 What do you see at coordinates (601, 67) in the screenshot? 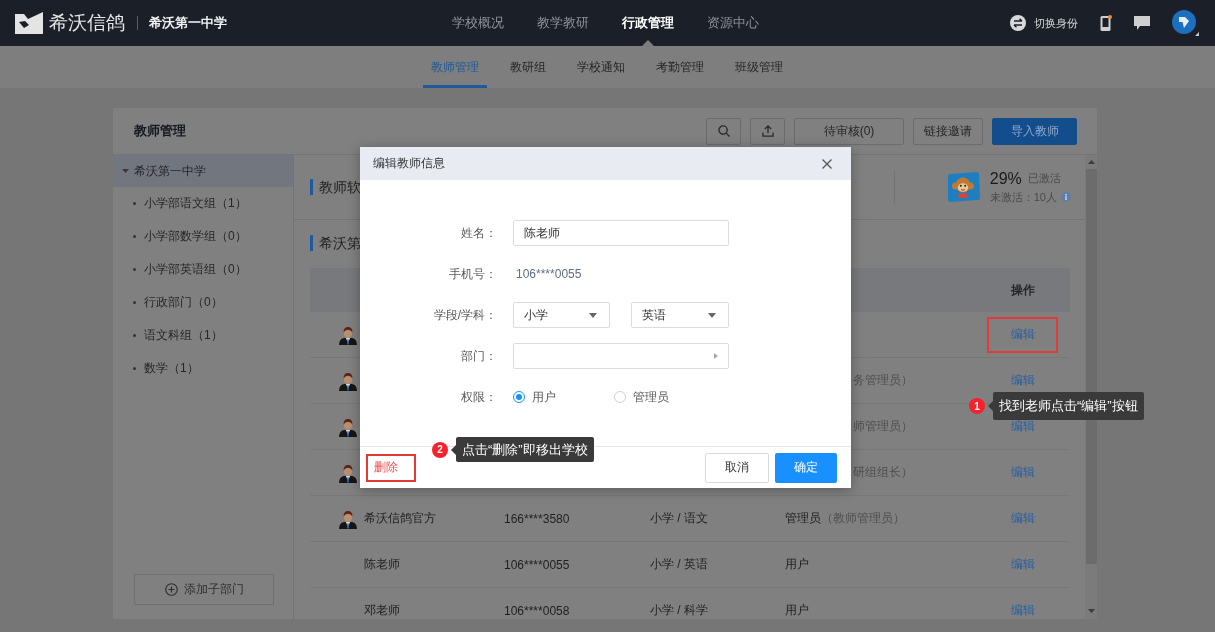
I see `sub-nav-tab: 学校通知` at bounding box center [601, 67].